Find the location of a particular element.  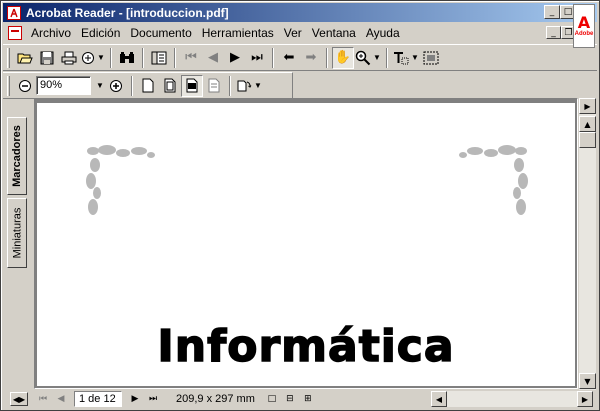

status-bar: ⏮ ◀ 1 de 12 ▶ ⏭ 209,9 x 297 mm □ ⊟ ⊞ ◀ ▶ is located at coordinates (315, 399).